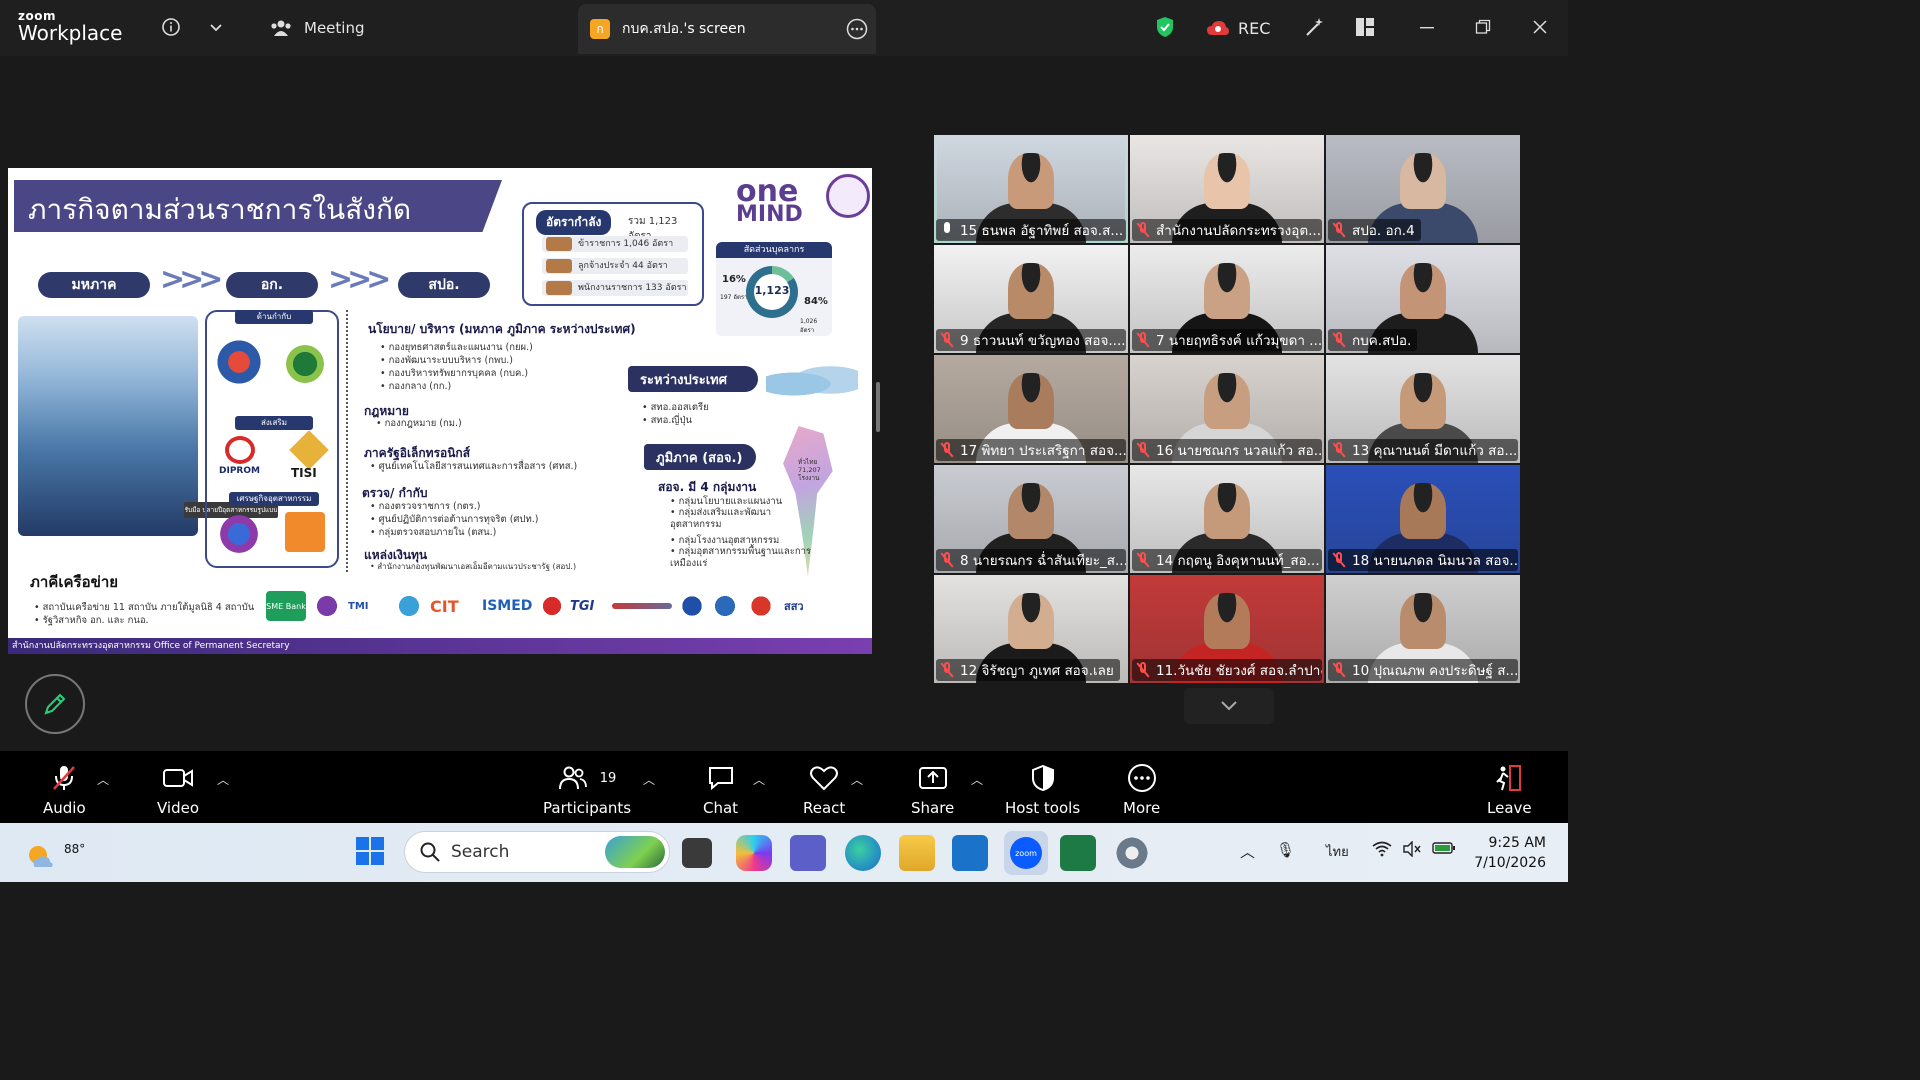 Image resolution: width=1920 pixels, height=1080 pixels. I want to click on react-button: React, so click(824, 790).